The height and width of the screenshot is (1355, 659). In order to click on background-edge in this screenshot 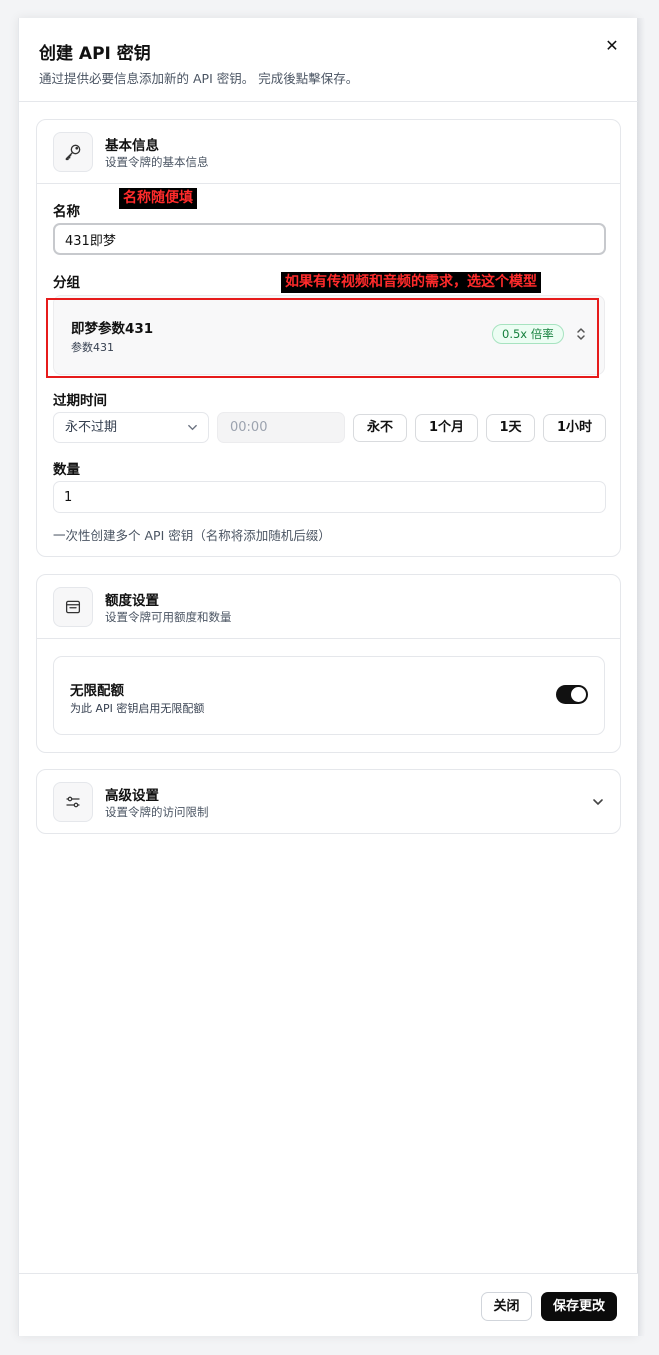, I will do `click(641, 677)`.